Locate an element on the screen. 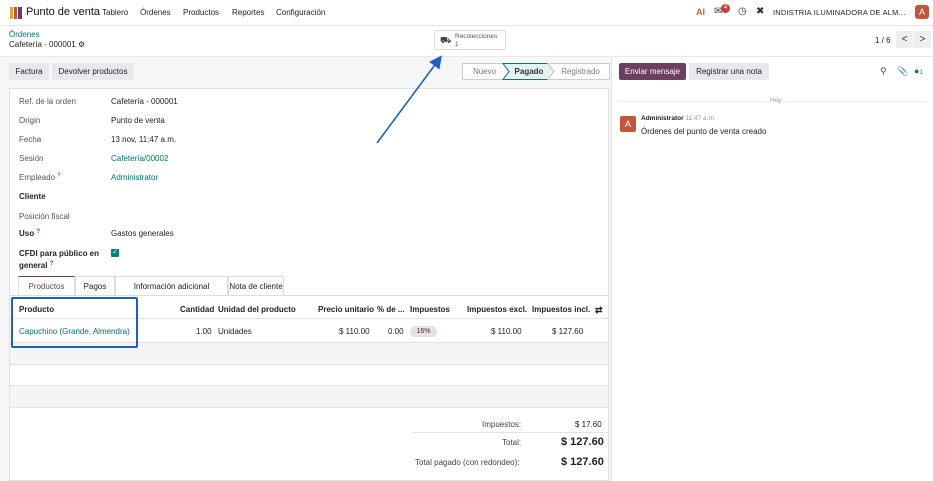 Image resolution: width=933 pixels, height=481 pixels. col-quantity: Cantidad is located at coordinates (197, 309).